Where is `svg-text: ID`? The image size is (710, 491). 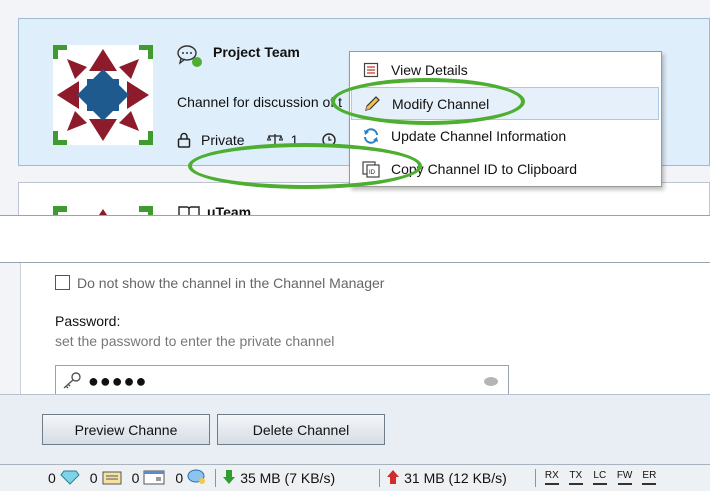
svg-text: ID is located at coordinates (372, 173).